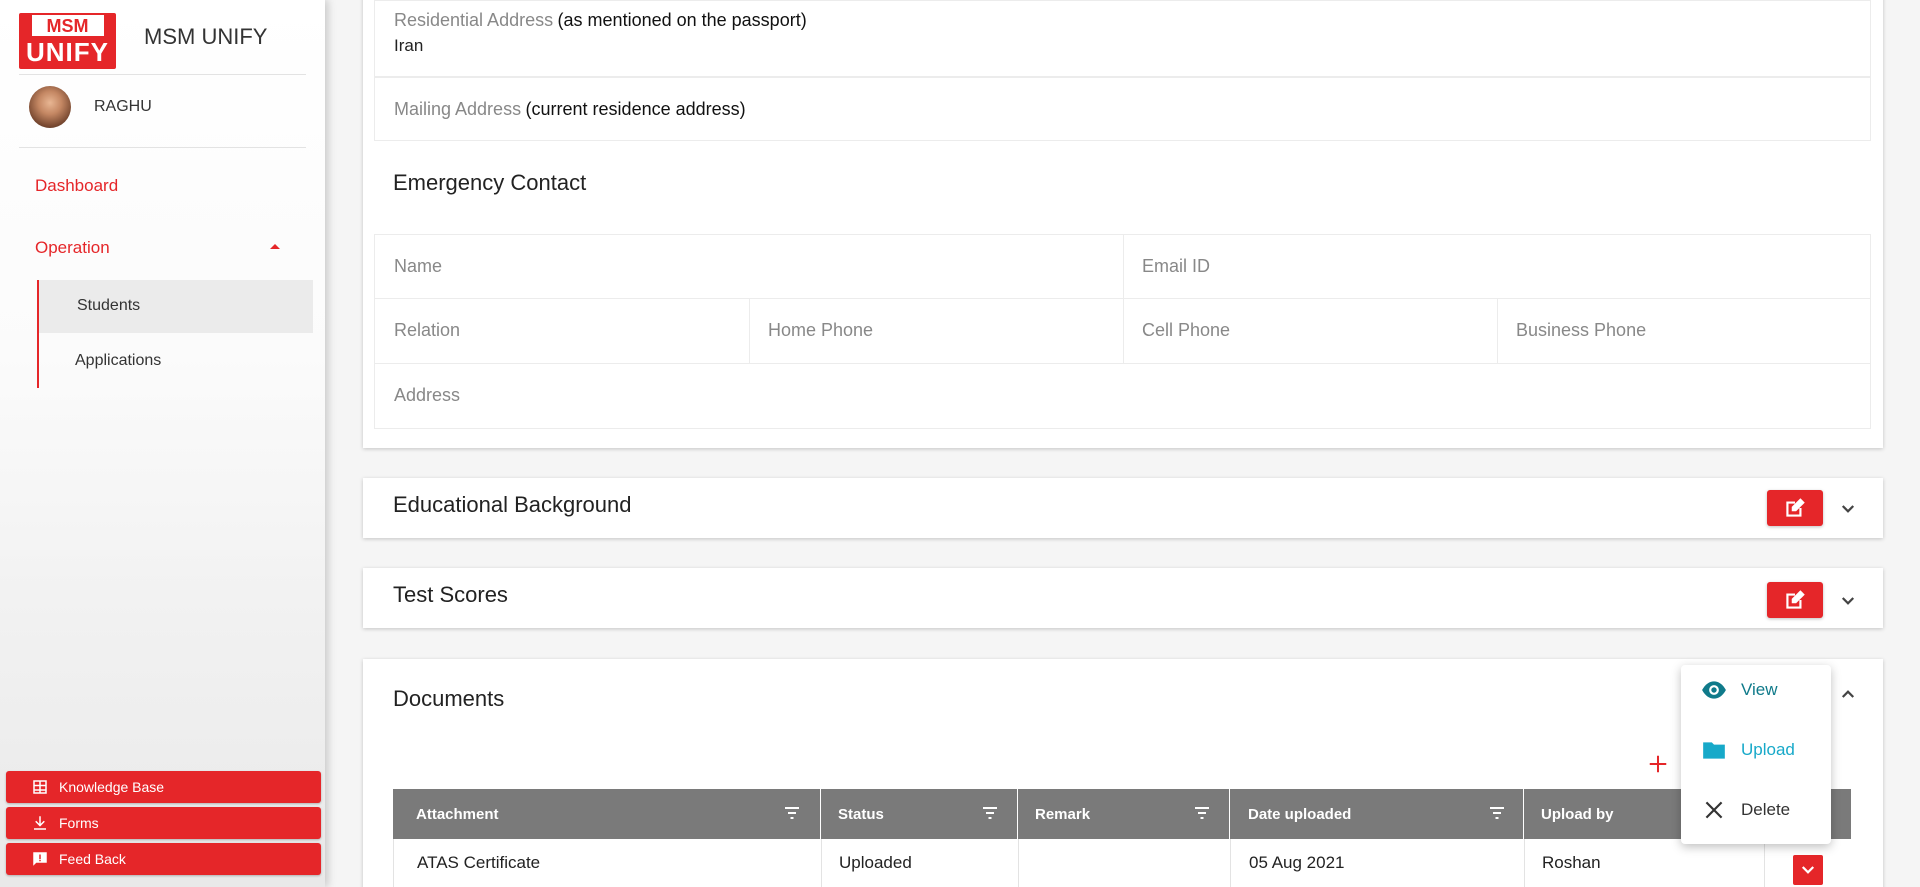  I want to click on avatar, so click(50, 107).